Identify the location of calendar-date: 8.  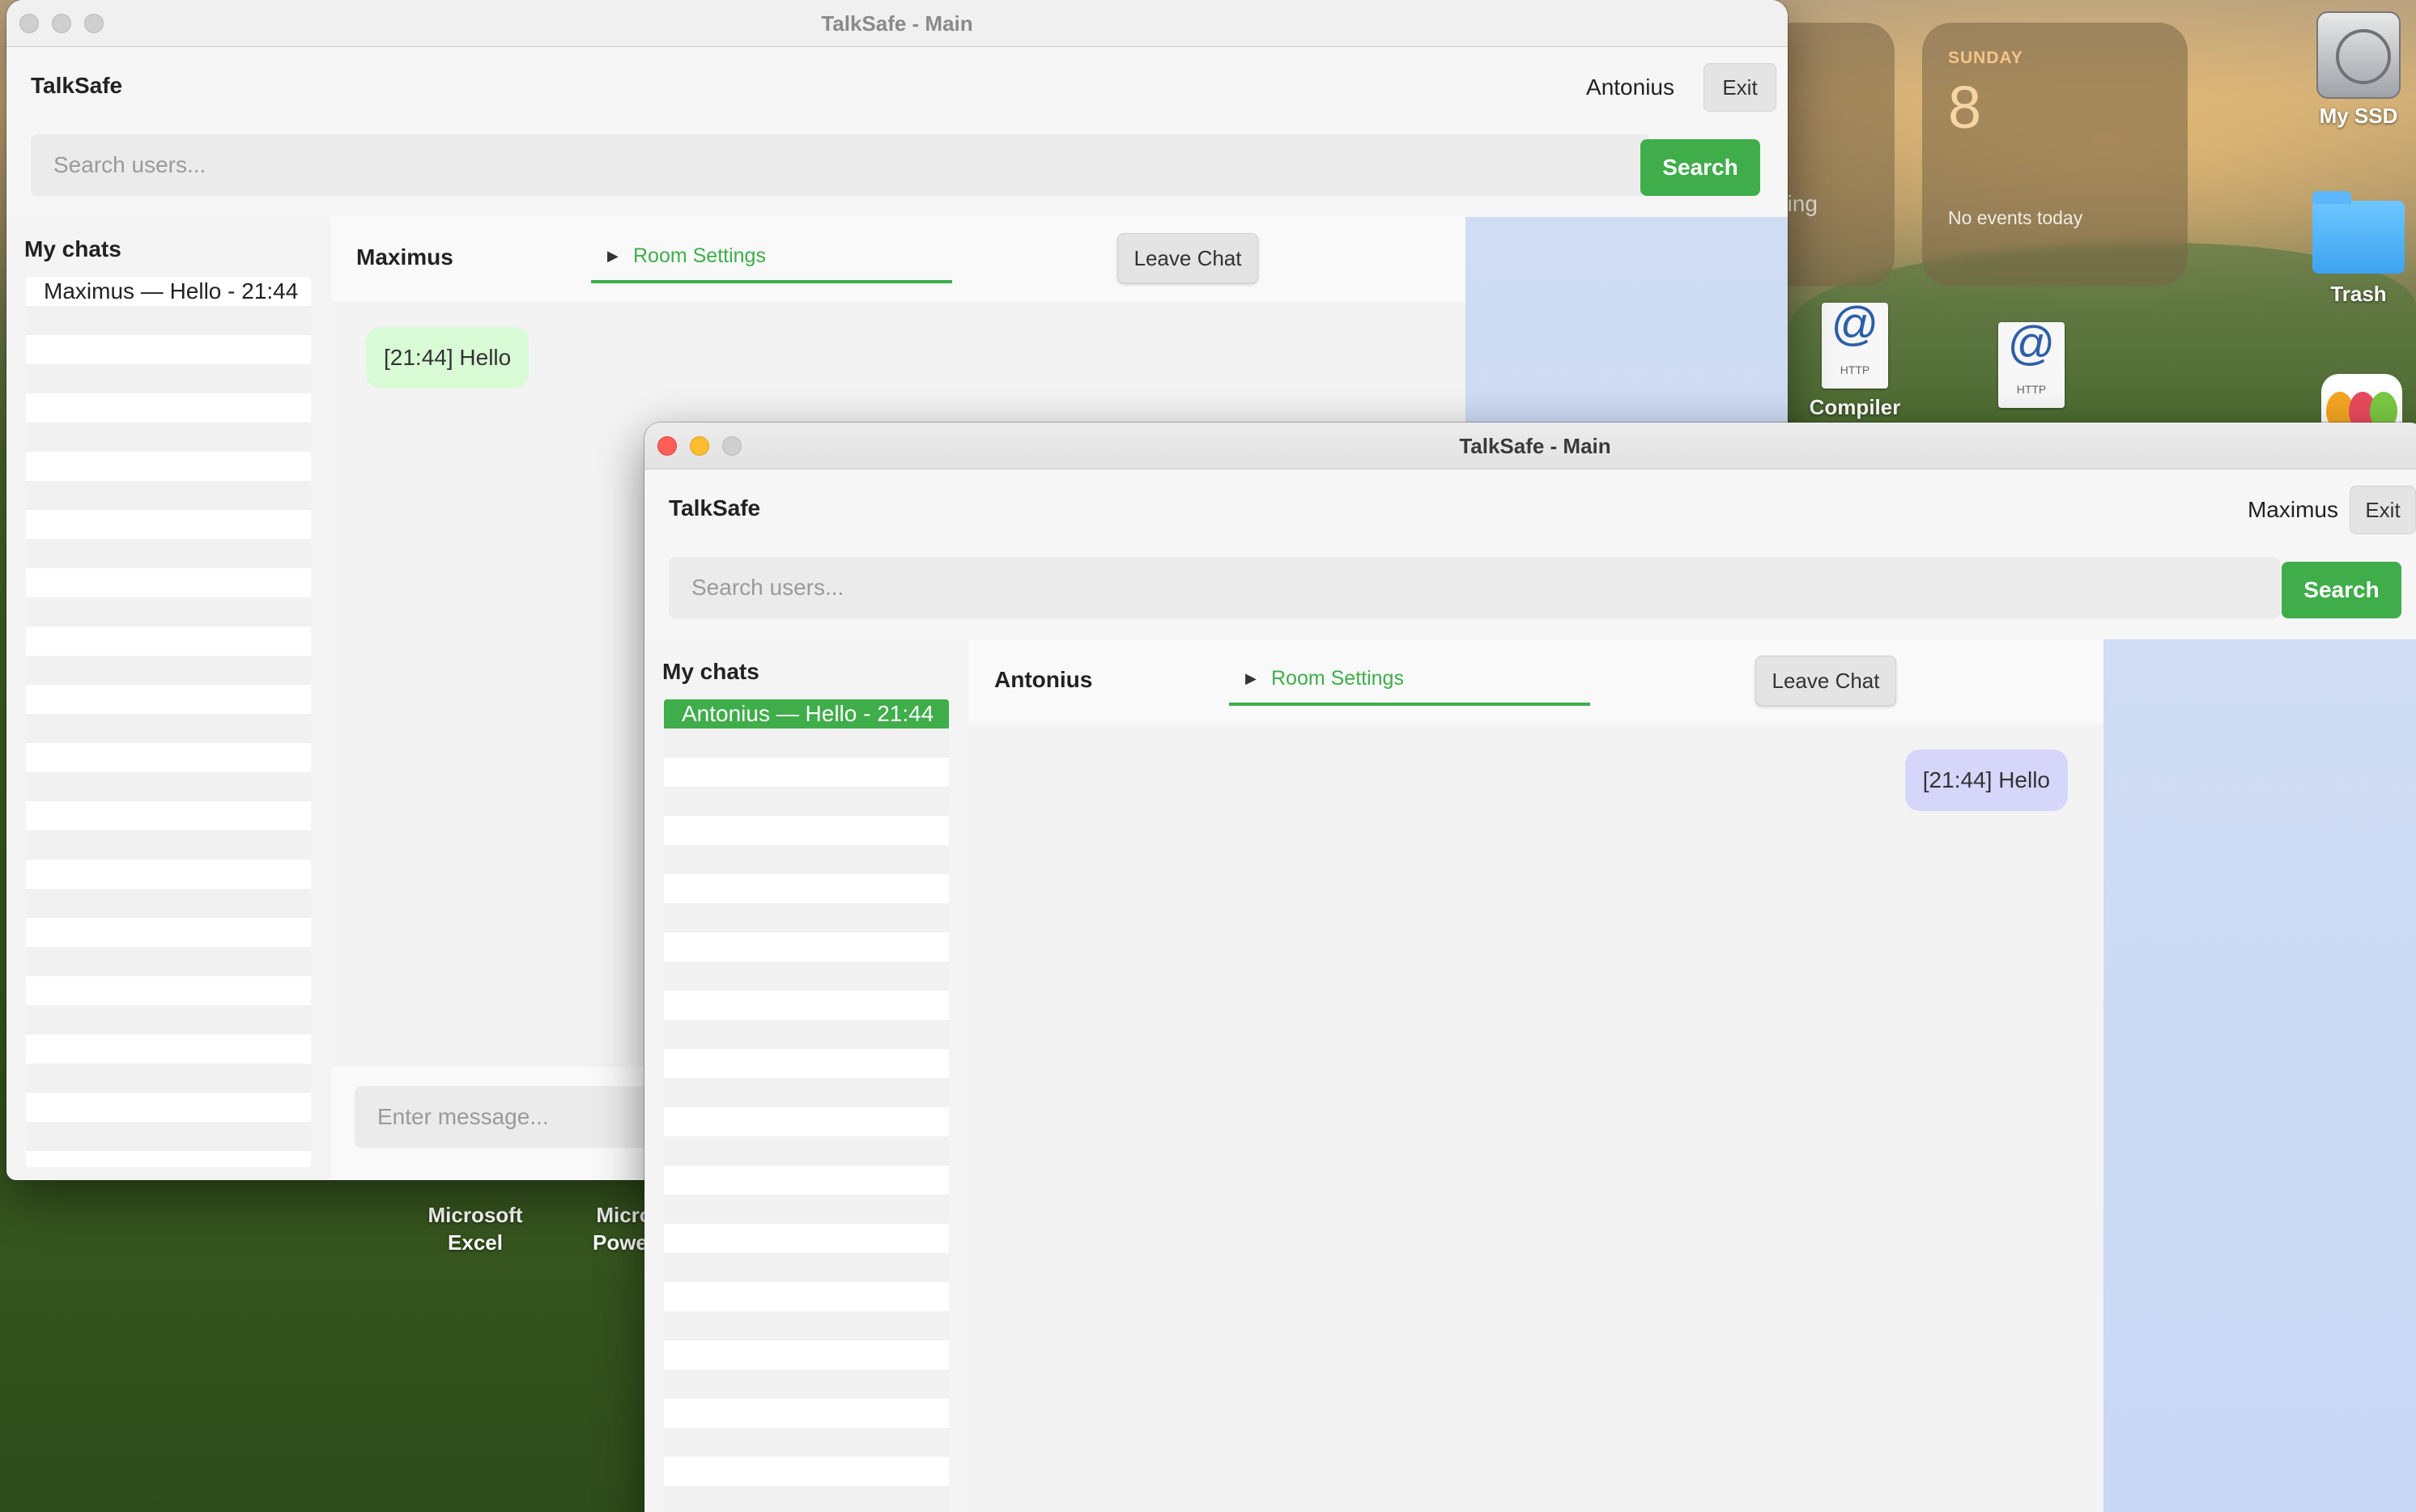
(1965, 107).